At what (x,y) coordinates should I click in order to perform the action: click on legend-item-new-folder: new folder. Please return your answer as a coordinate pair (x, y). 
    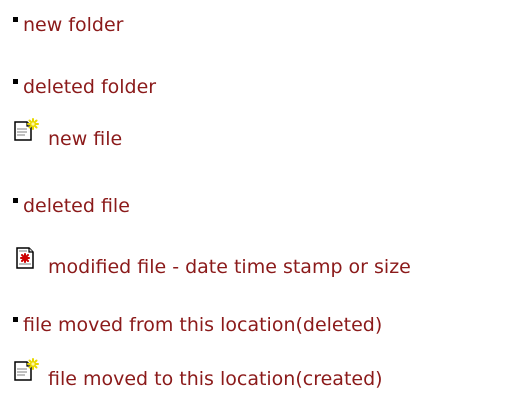
    Looking at the image, I should click on (68, 25).